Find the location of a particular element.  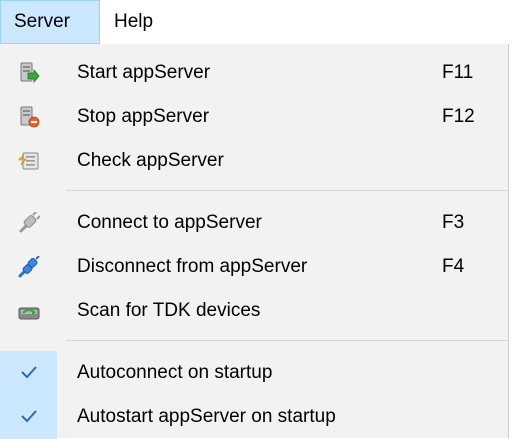

menu-item-autostart-appserver-on-startup: Autostart appServer on startup is located at coordinates (254, 417).